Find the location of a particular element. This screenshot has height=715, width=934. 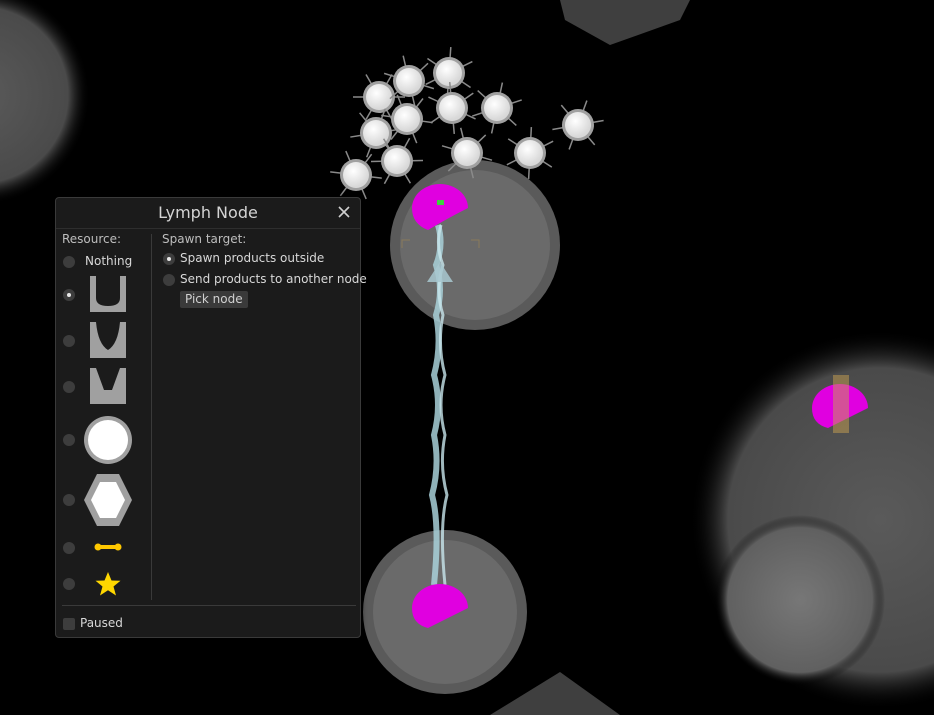

yellow-bar-icon is located at coordinates (108, 547).